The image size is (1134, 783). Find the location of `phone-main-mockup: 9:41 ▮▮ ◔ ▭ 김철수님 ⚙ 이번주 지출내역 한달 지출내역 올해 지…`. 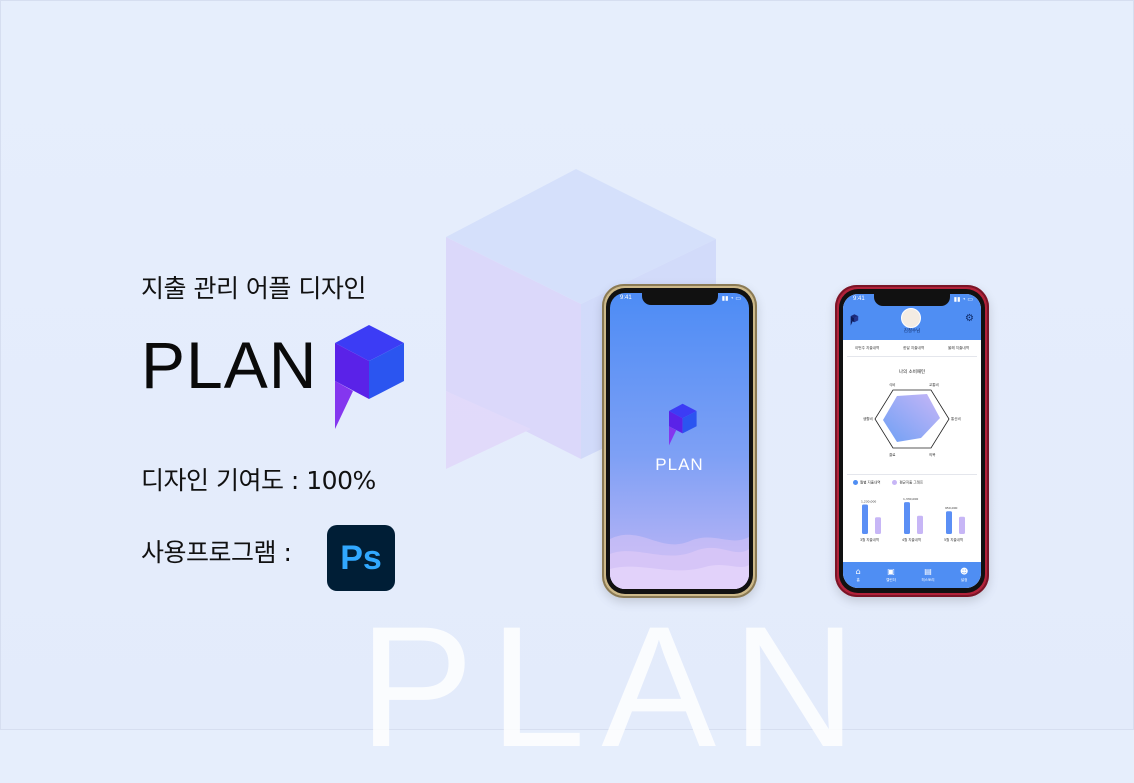

phone-main-mockup: 9:41 ▮▮ ◔ ▭ 김철수님 ⚙ 이번주 지출내역 한달 지출내역 올해 지… is located at coordinates (912, 441).